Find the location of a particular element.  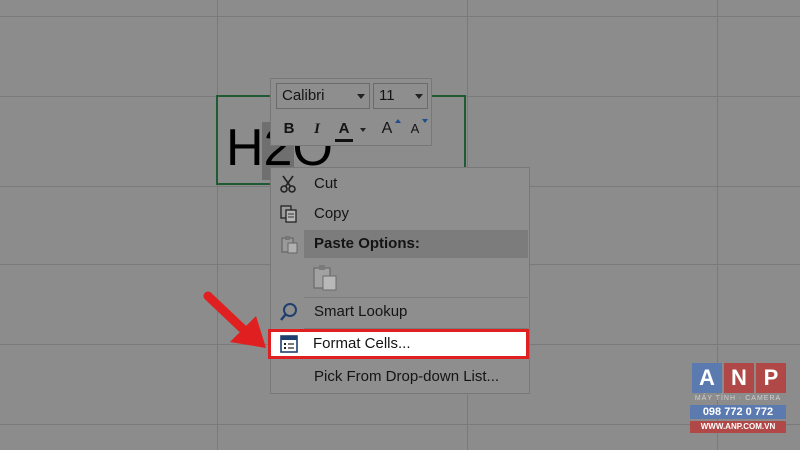

scissors-icon is located at coordinates (288, 184).